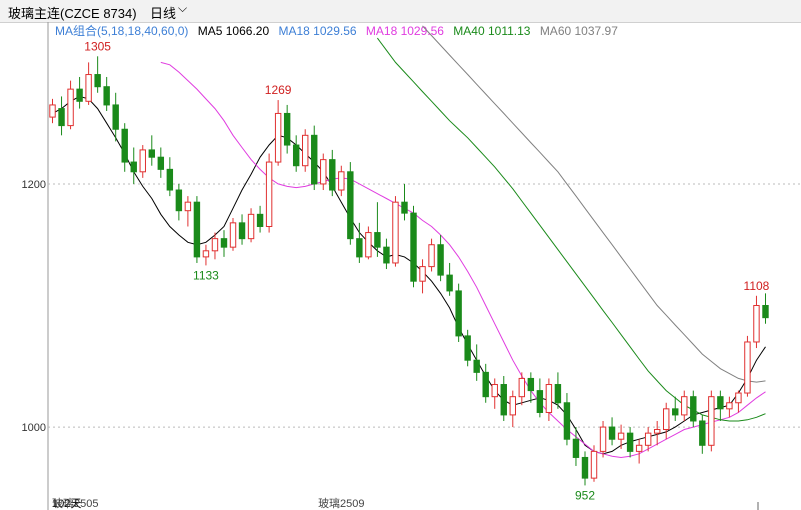  What do you see at coordinates (182, 8) in the screenshot?
I see `chevron-down-icon: ⌵` at bounding box center [182, 8].